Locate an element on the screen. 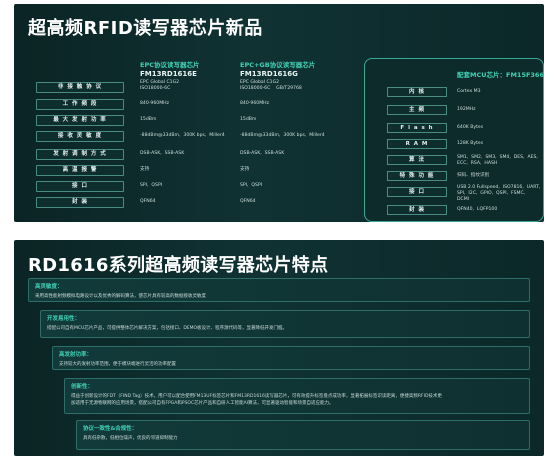 Image resolution: width=558 pixels, height=460 pixels. mcu-spec-value: QFN40, LQFP100 is located at coordinates (477, 209).